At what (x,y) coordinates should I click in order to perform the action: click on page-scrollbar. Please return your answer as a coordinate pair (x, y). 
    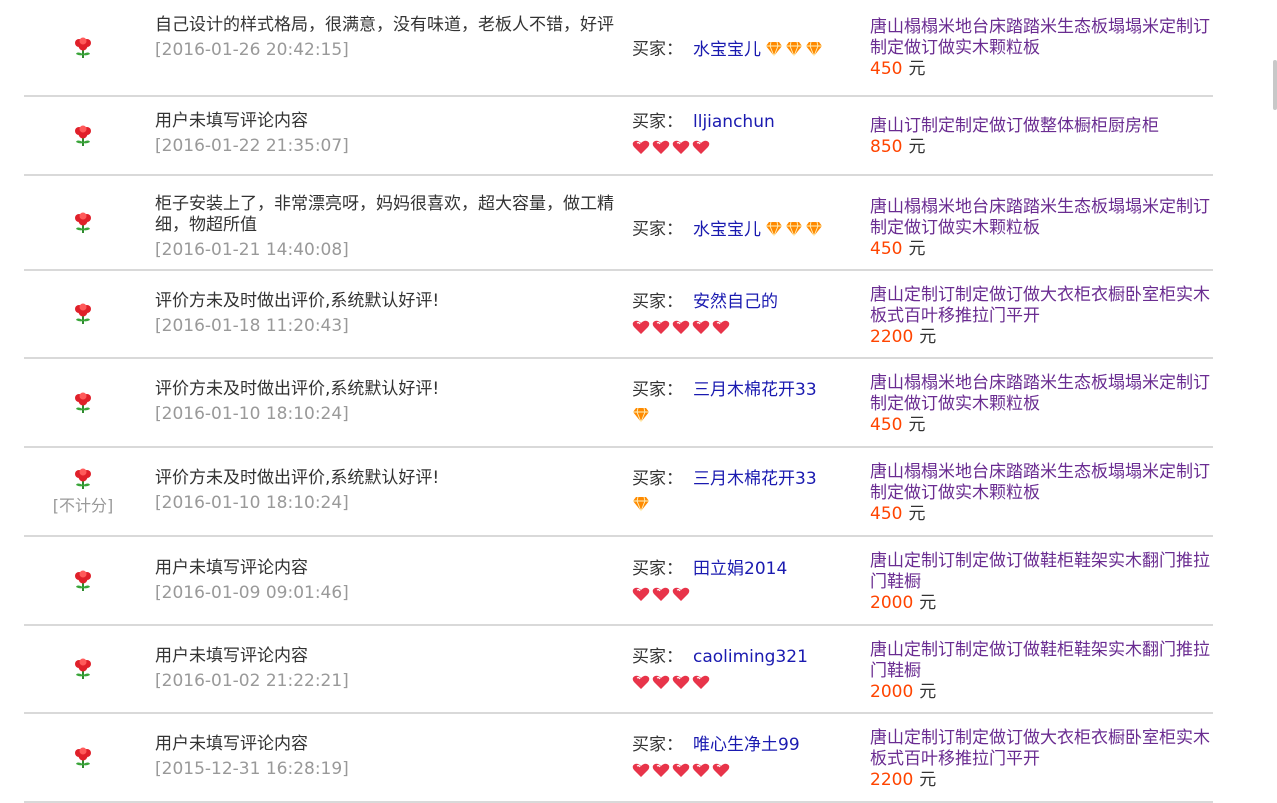
    Looking at the image, I should click on (1275, 85).